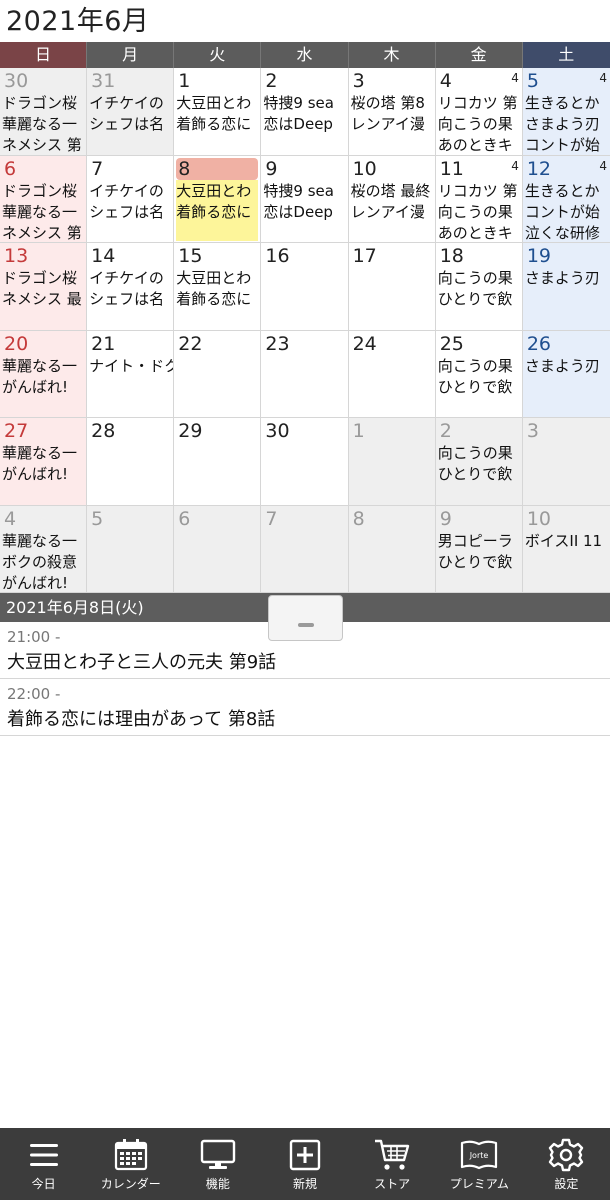 This screenshot has width=610, height=1200. I want to click on day-cell: 13 ドラゴン桜 ネメシス 最, so click(44, 287).